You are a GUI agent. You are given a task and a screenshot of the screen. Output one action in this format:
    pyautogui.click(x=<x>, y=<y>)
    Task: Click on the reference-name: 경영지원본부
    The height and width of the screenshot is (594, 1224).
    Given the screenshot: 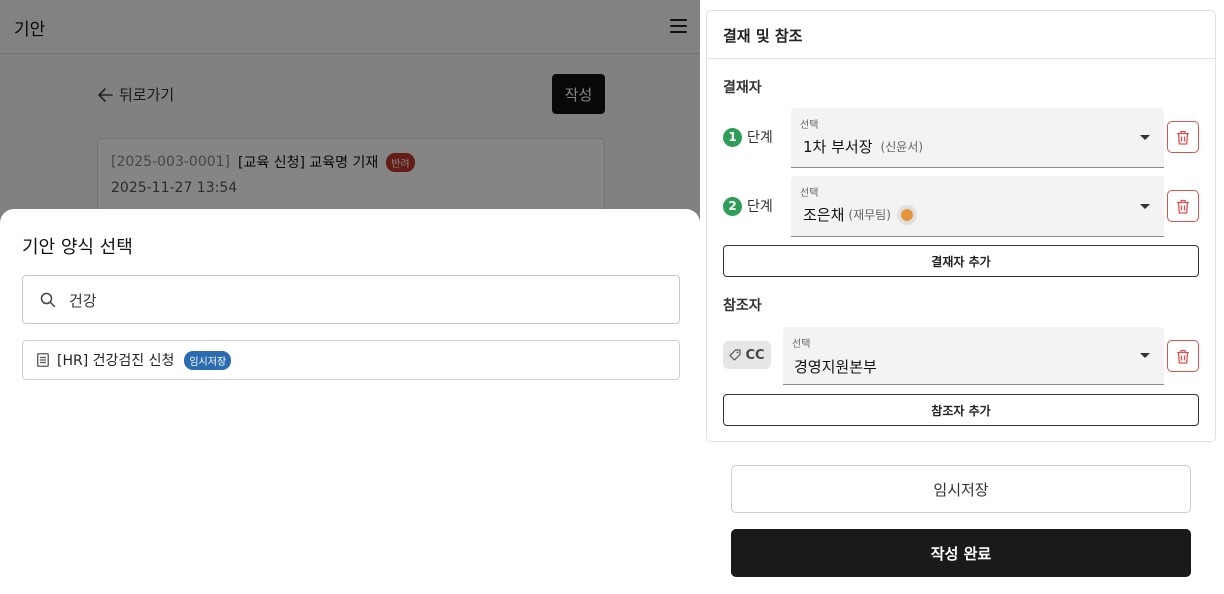 What is the action you would take?
    pyautogui.click(x=835, y=367)
    